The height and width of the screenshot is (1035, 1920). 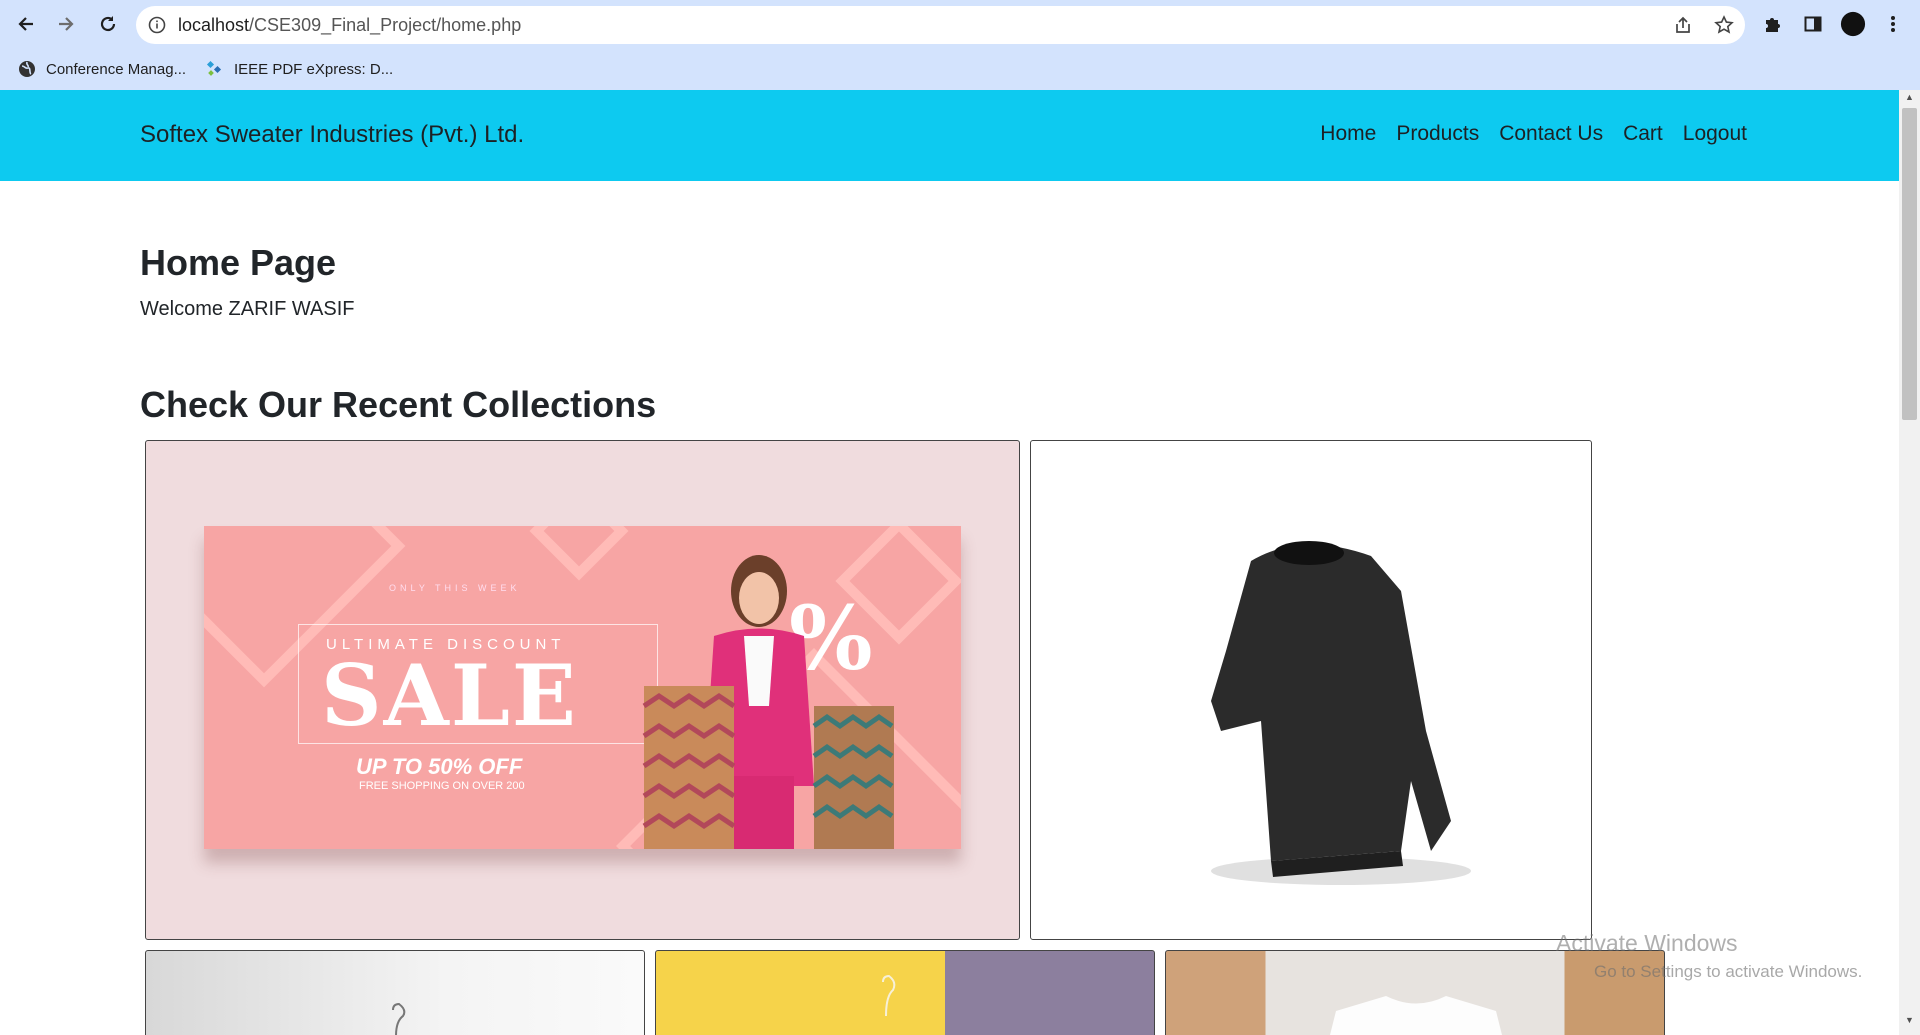 What do you see at coordinates (1437, 134) in the screenshot?
I see `nav-link-products: Products` at bounding box center [1437, 134].